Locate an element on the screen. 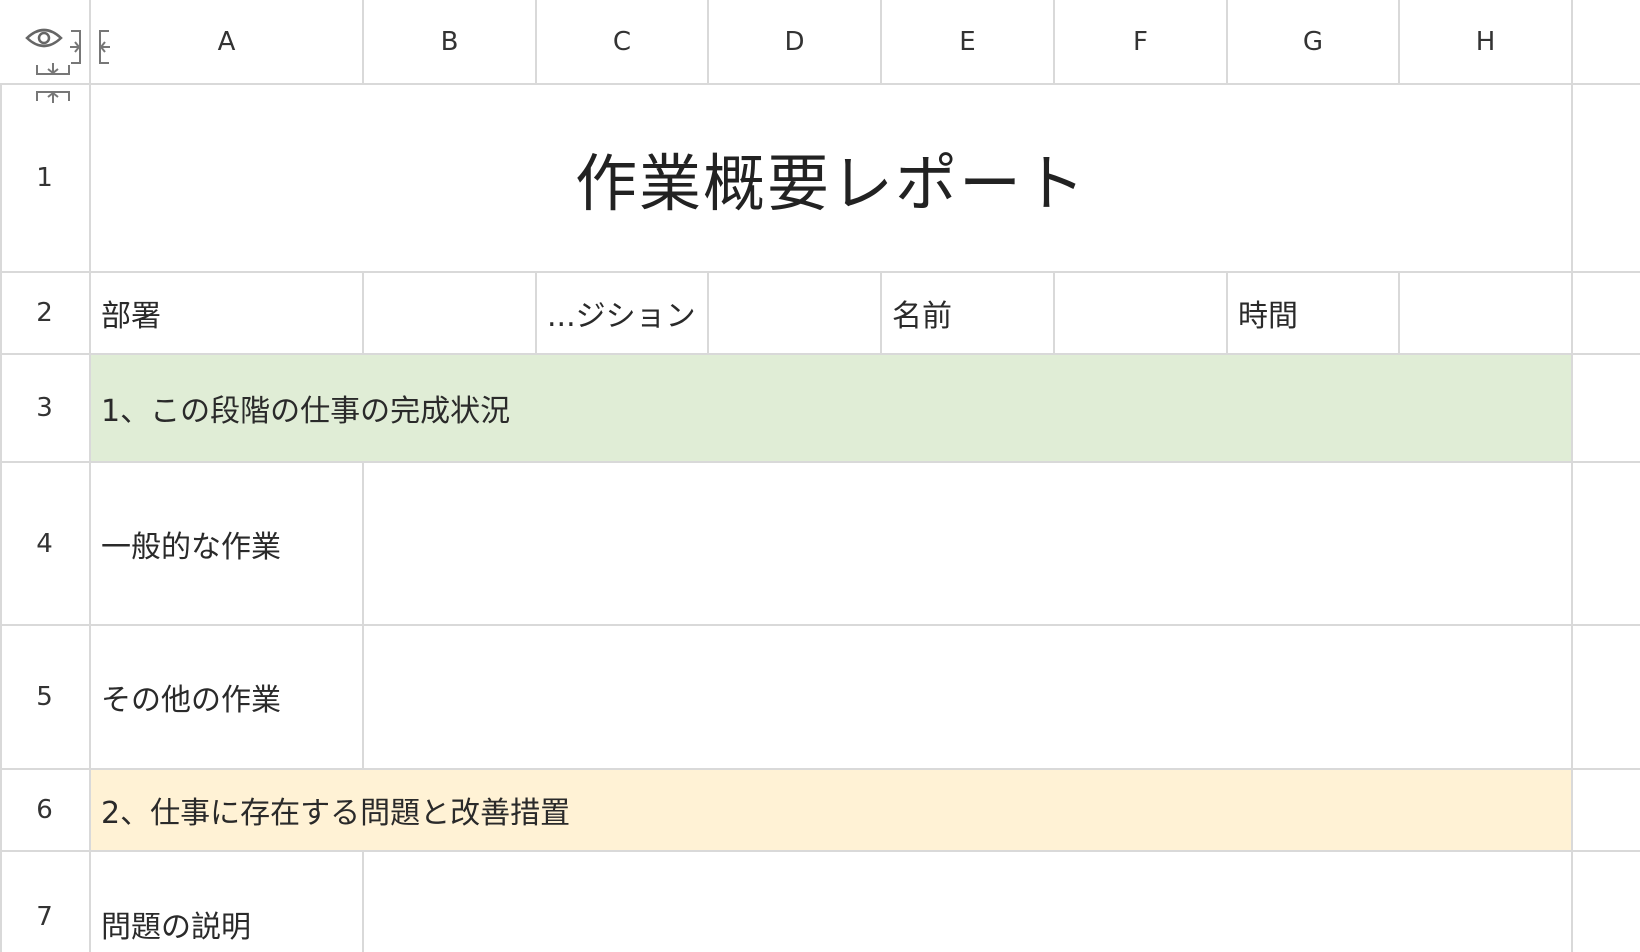 This screenshot has width=1640, height=952. row-header-4: 4 is located at coordinates (44, 543).